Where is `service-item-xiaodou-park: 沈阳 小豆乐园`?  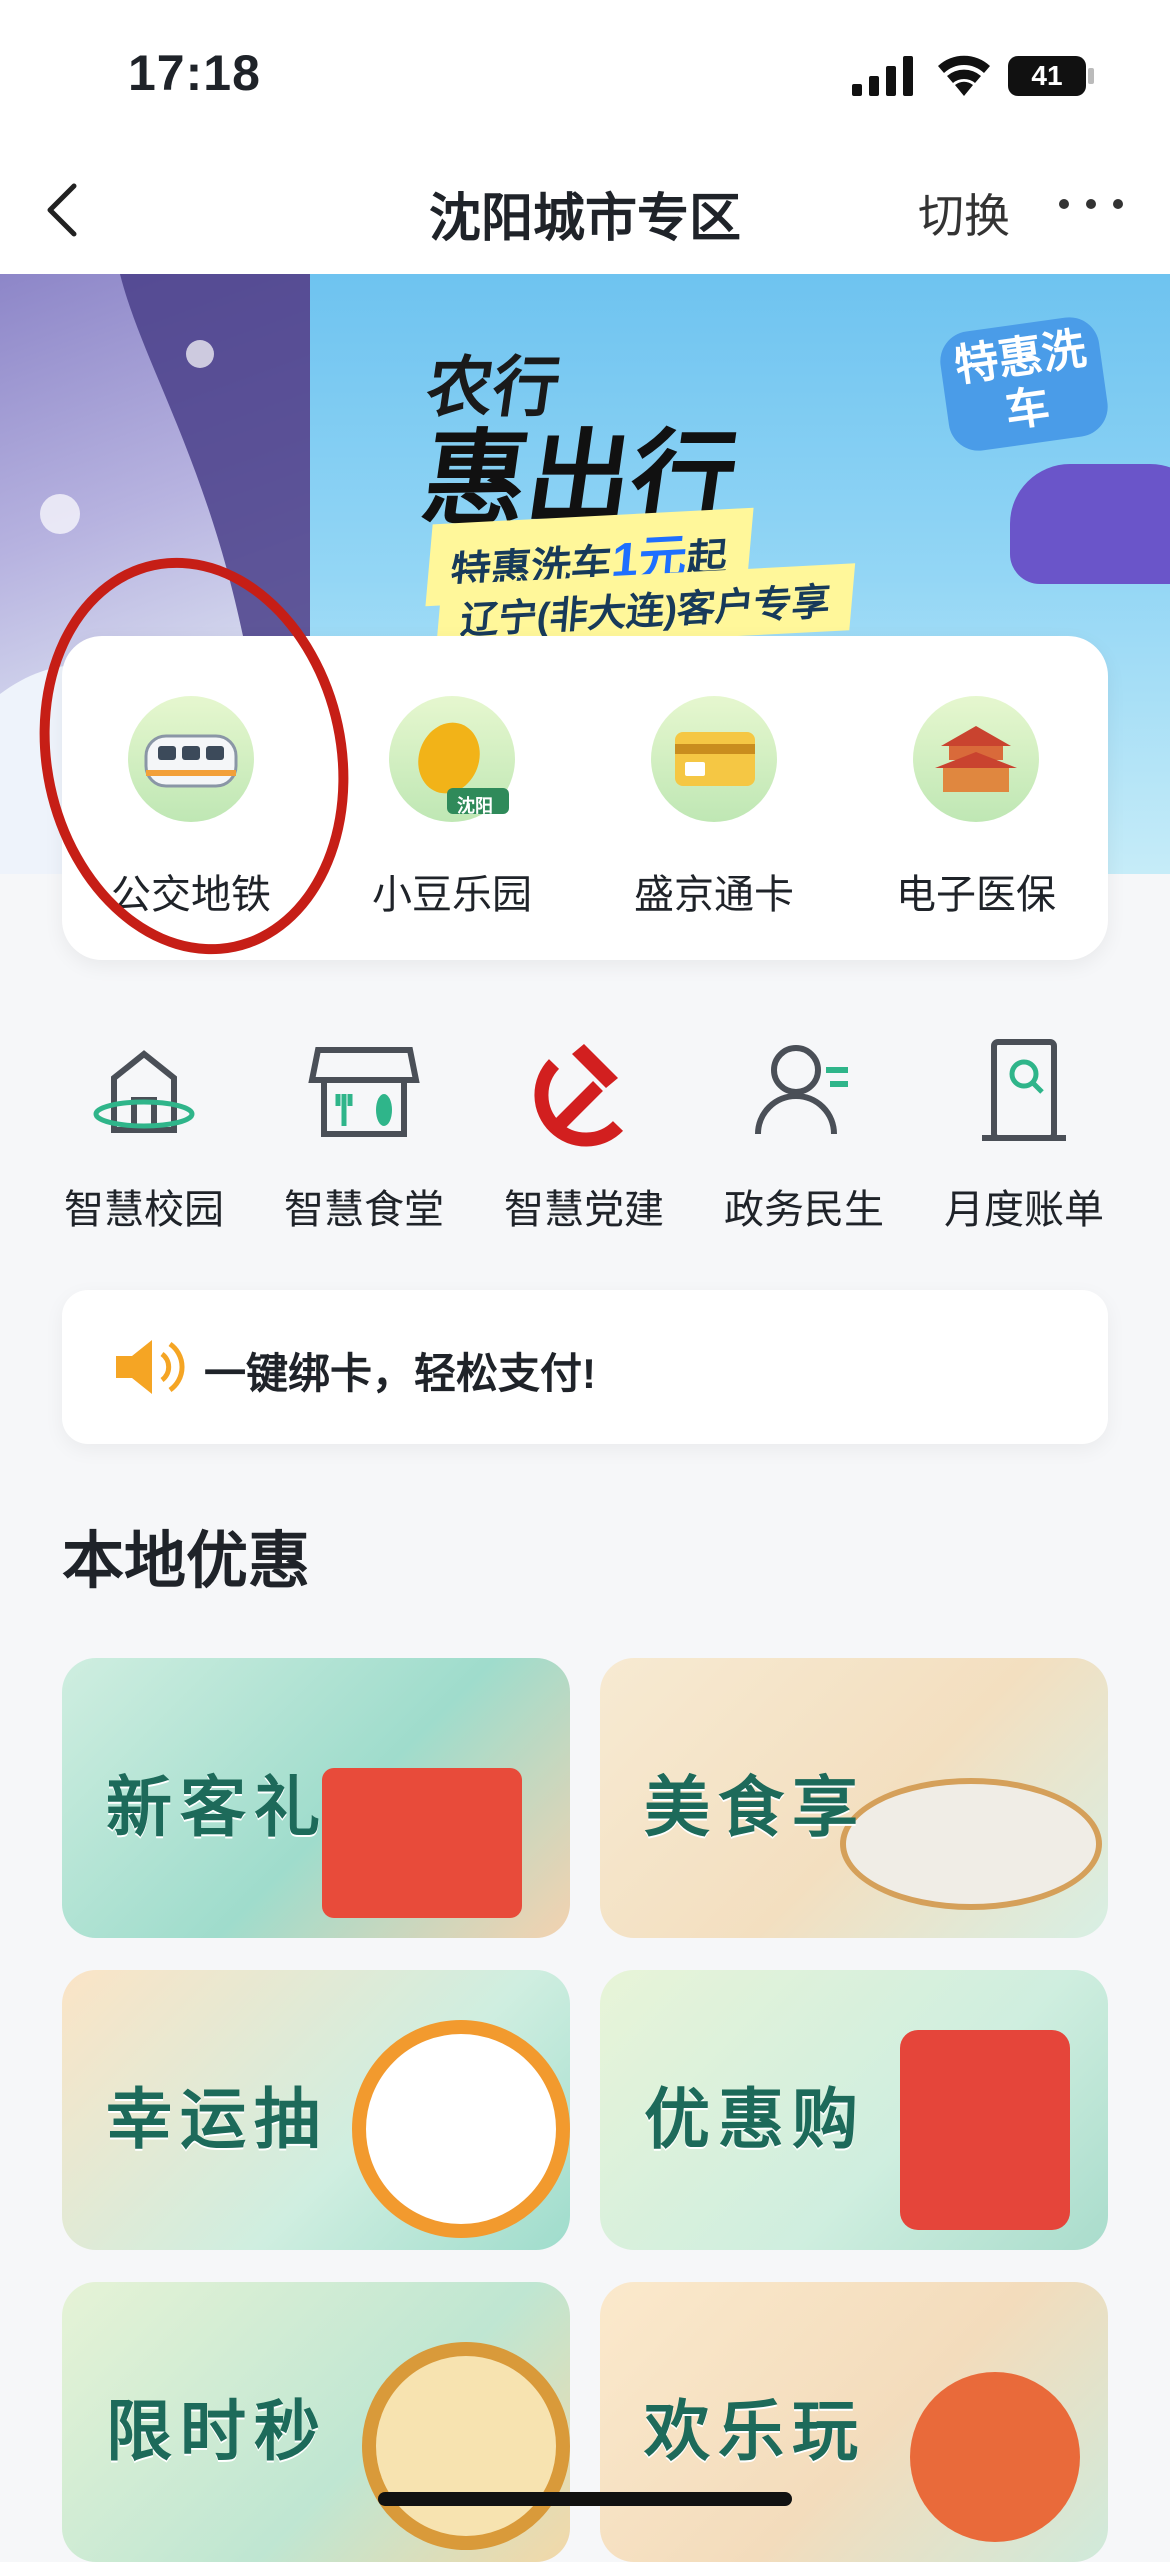
service-item-xiaodou-park: 沈阳 小豆乐园 is located at coordinates (452, 808).